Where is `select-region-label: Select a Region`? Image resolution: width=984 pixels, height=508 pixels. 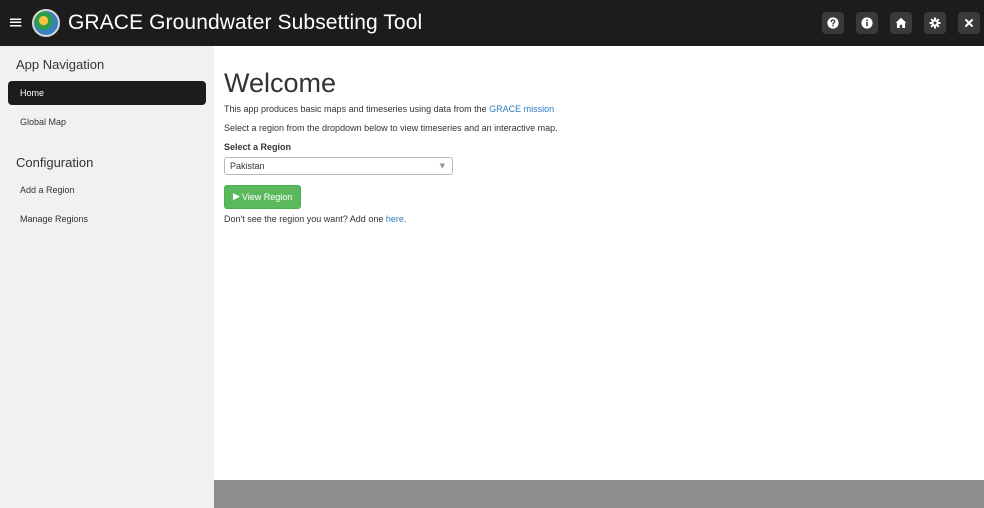
select-region-label: Select a Region is located at coordinates (258, 147).